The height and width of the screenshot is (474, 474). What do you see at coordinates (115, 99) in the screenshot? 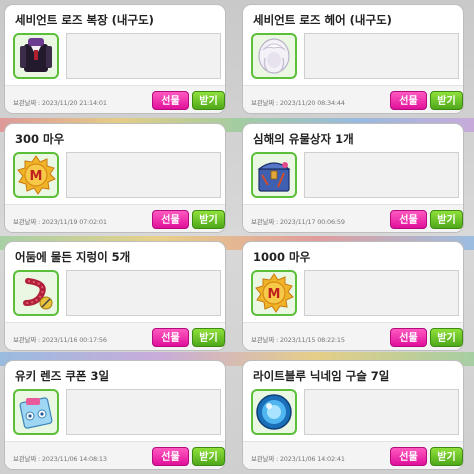
I see `card-footer: 보관날짜 : 2023/11/20 21:14:01 선물 받기` at bounding box center [115, 99].